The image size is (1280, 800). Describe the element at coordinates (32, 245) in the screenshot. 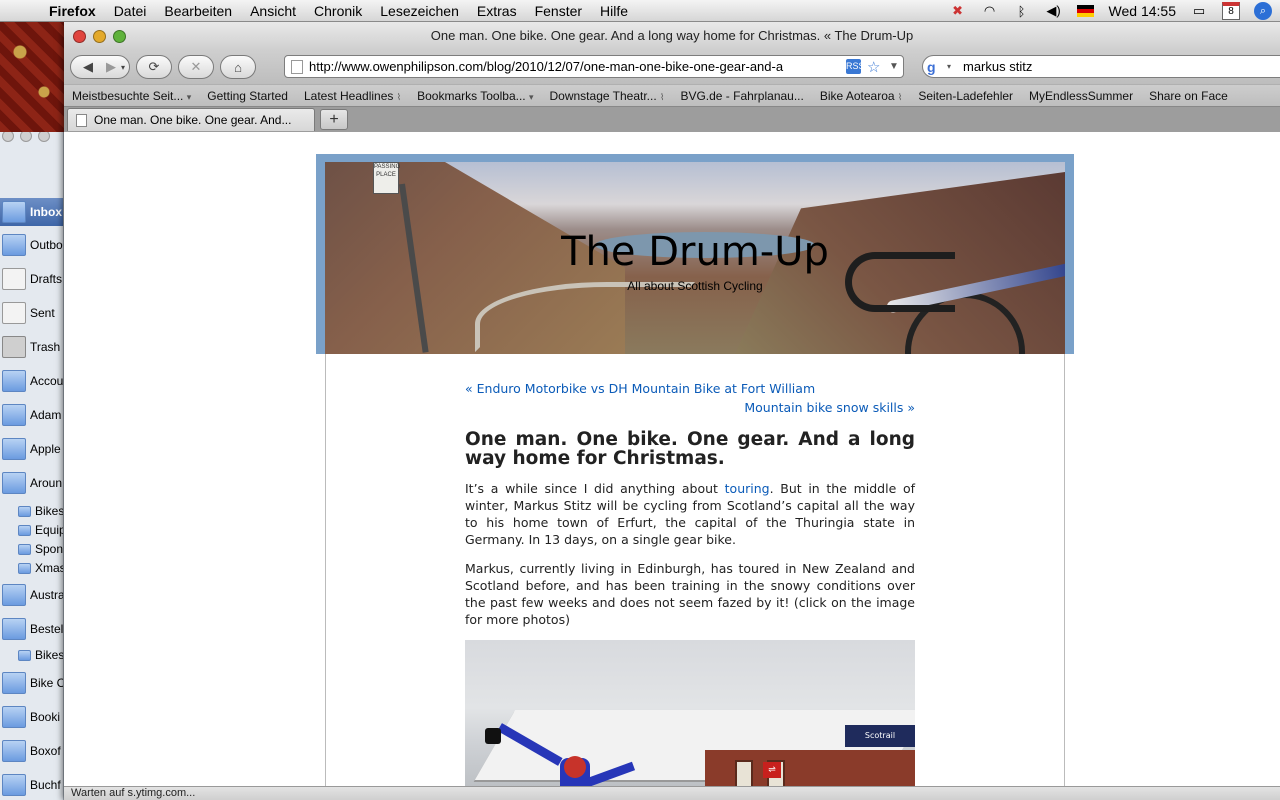

I see `mail-item-outbox: Outbo` at that location.